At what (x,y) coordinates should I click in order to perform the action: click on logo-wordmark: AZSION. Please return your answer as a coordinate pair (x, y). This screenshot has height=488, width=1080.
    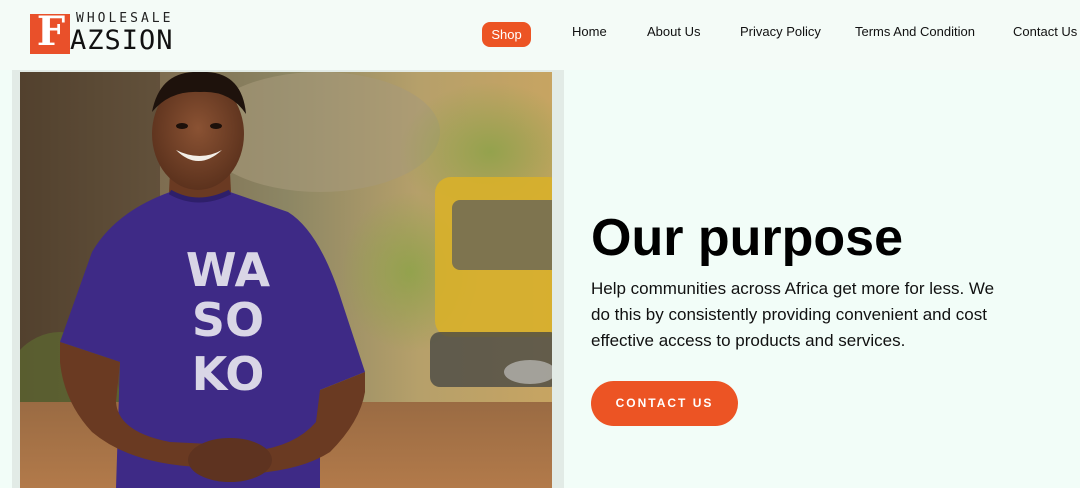
    Looking at the image, I should click on (122, 40).